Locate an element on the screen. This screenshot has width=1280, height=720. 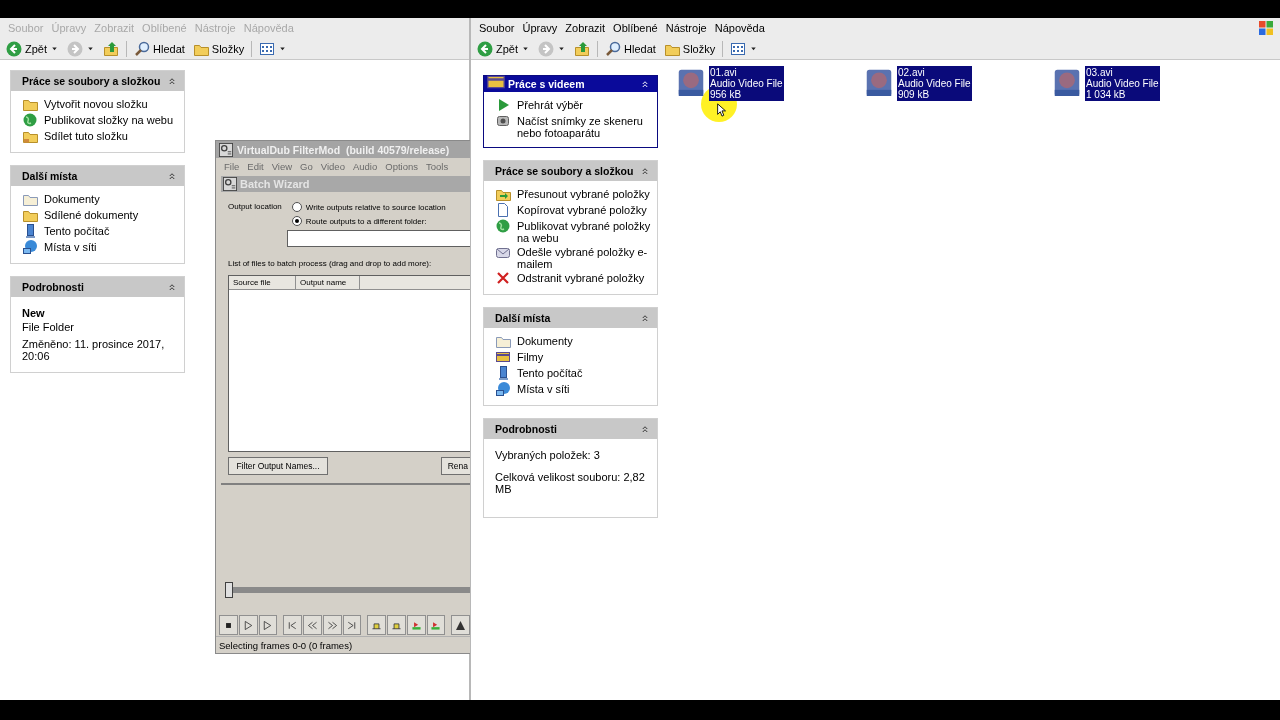
dialog-button: Rena is located at coordinates (455, 466).